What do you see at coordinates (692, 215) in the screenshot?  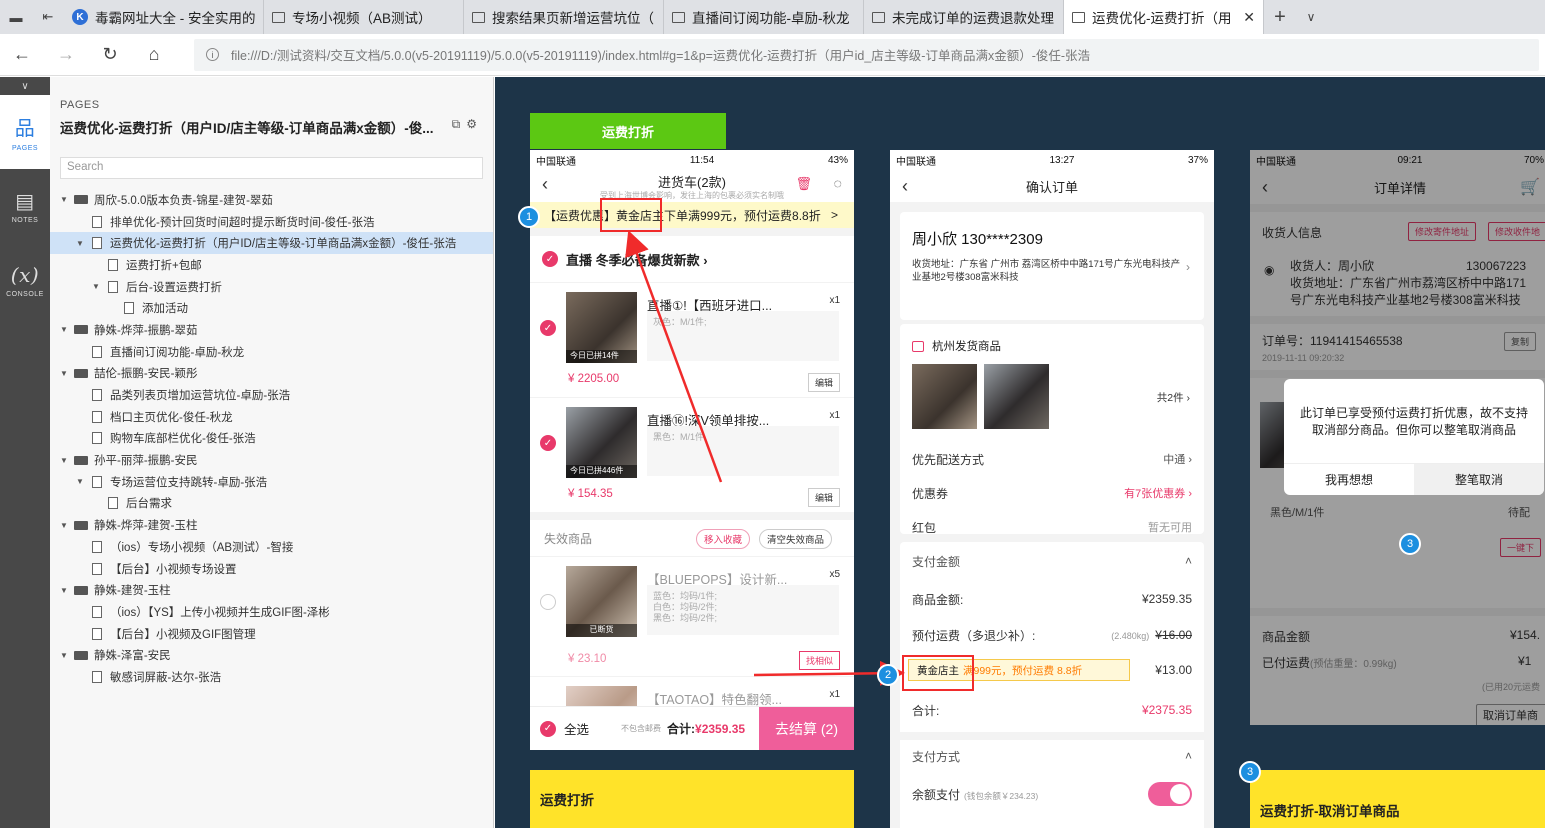 I see `freight-discount-banner: 【运费优惠】黄金店主下单满999元，预付运费8.8折 >` at bounding box center [692, 215].